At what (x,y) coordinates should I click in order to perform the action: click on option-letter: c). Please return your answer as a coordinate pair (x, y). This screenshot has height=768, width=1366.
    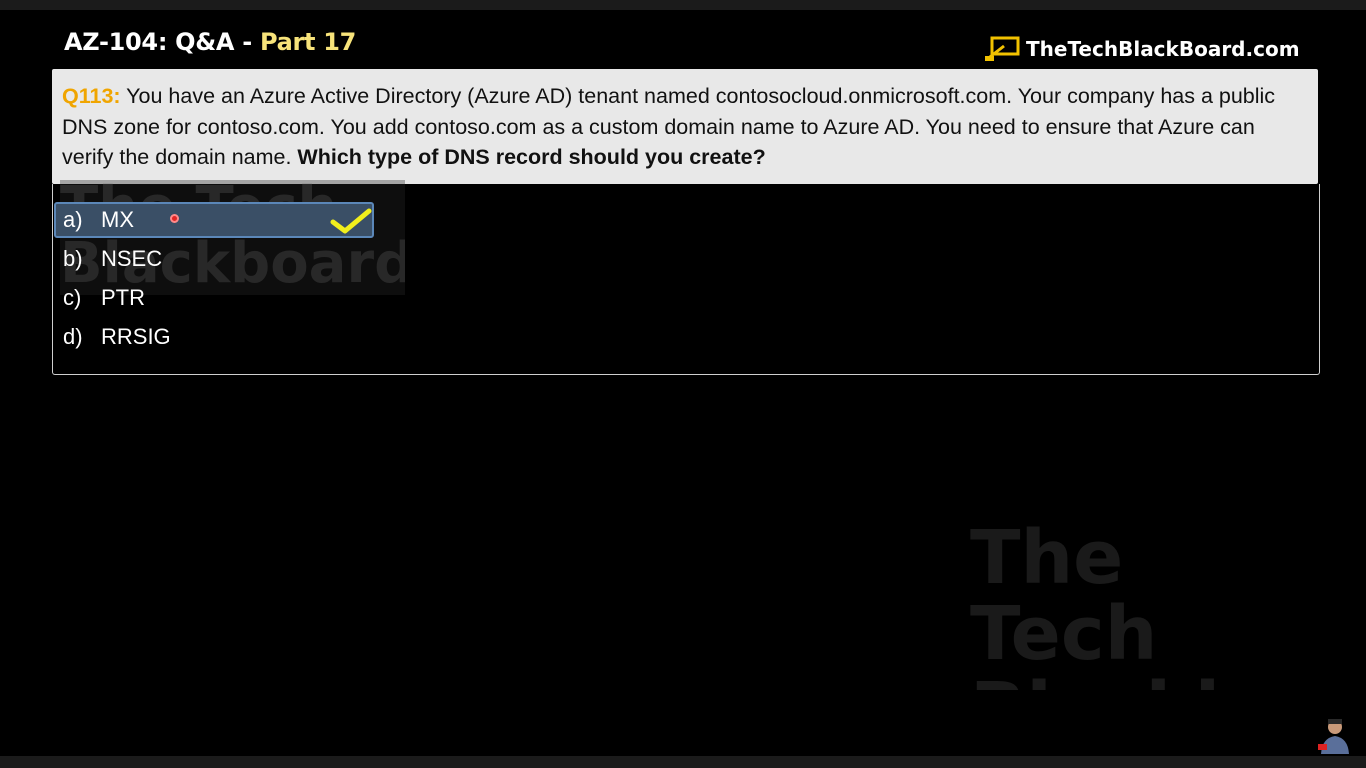
    Looking at the image, I should click on (72, 297).